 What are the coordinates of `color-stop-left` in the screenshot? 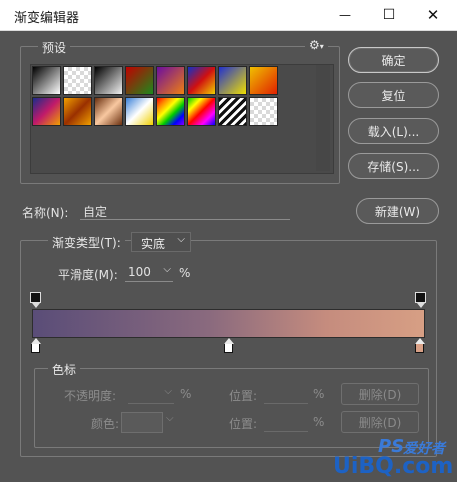 It's located at (36, 345).